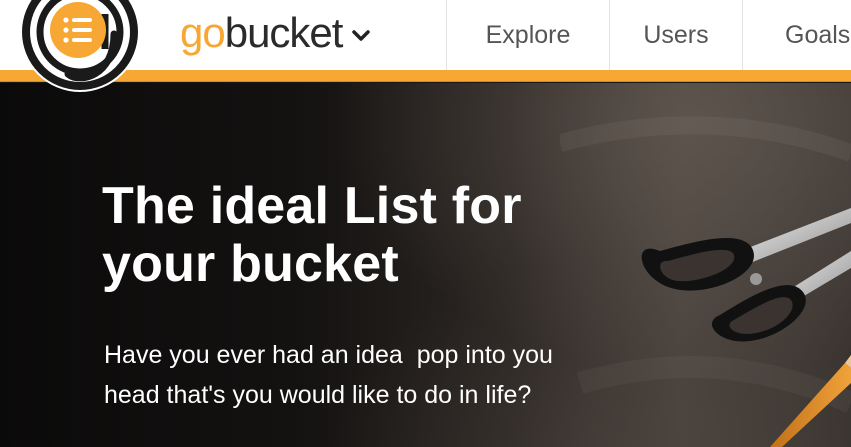  What do you see at coordinates (328, 355) in the screenshot?
I see `hero-subtitle-line-1: Have you ever had an idea pop into you` at bounding box center [328, 355].